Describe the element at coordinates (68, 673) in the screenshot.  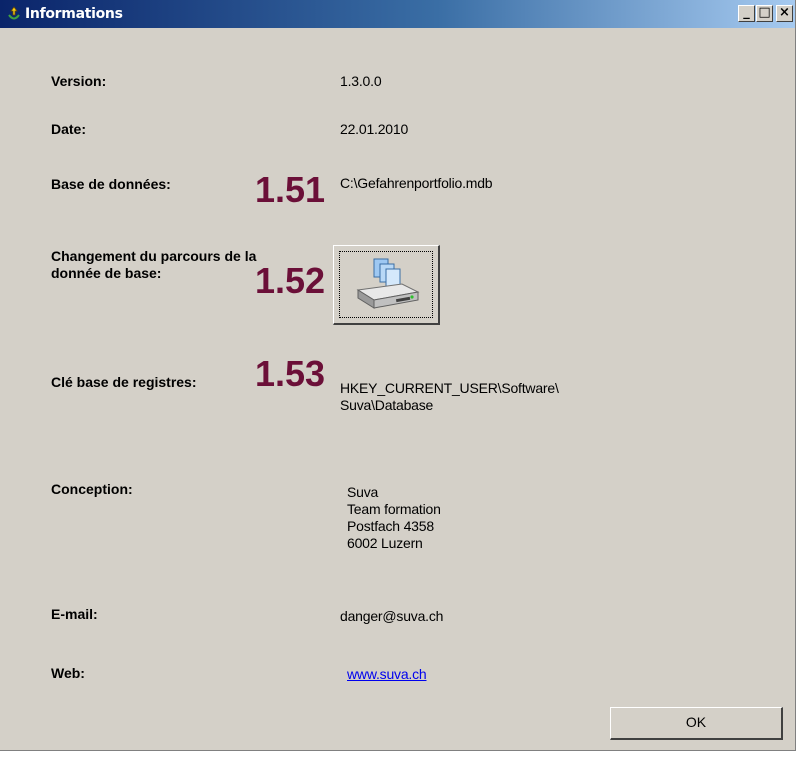
I see `web-label: Web:` at that location.